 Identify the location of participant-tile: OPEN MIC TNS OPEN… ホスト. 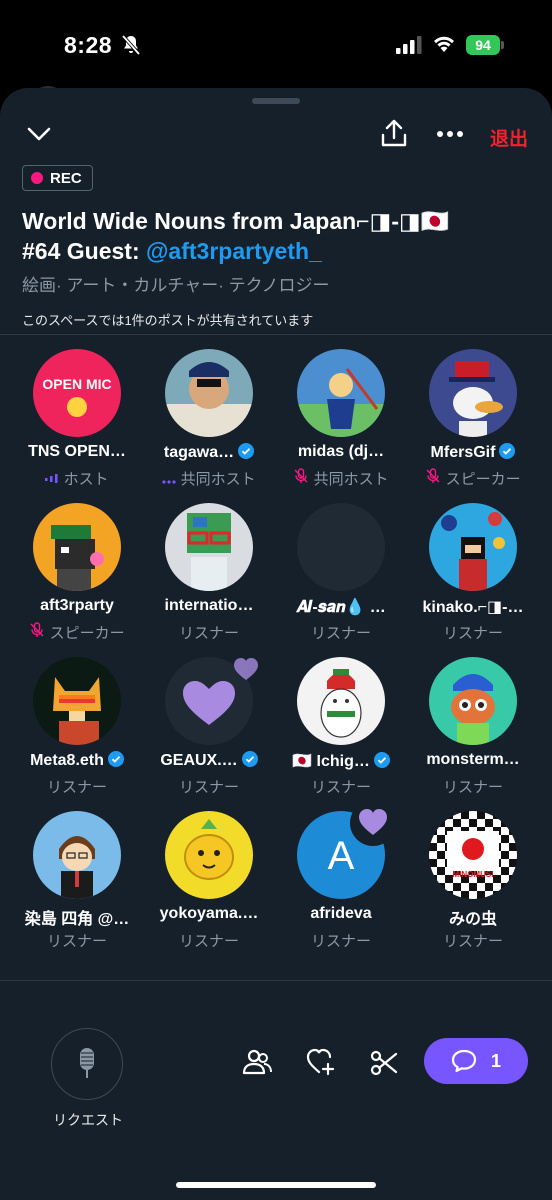
(77, 421).